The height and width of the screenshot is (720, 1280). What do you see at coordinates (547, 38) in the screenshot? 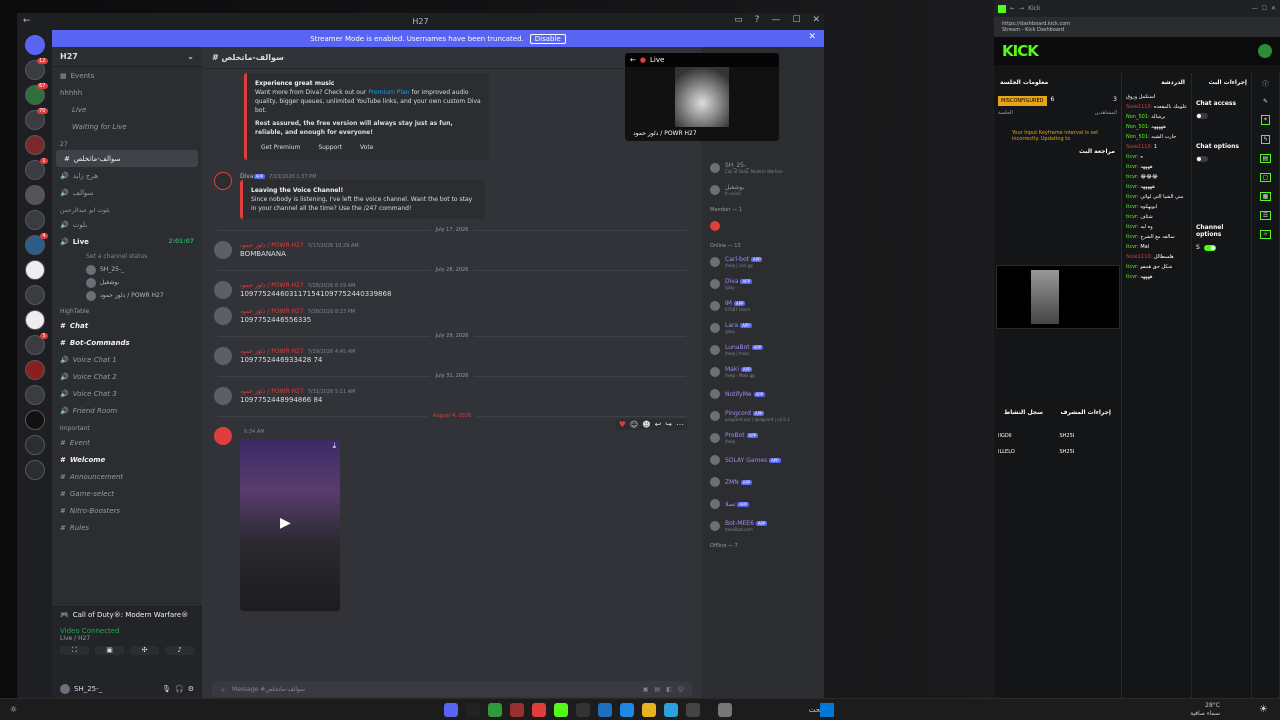
I see `disable-button: Disable` at bounding box center [547, 38].